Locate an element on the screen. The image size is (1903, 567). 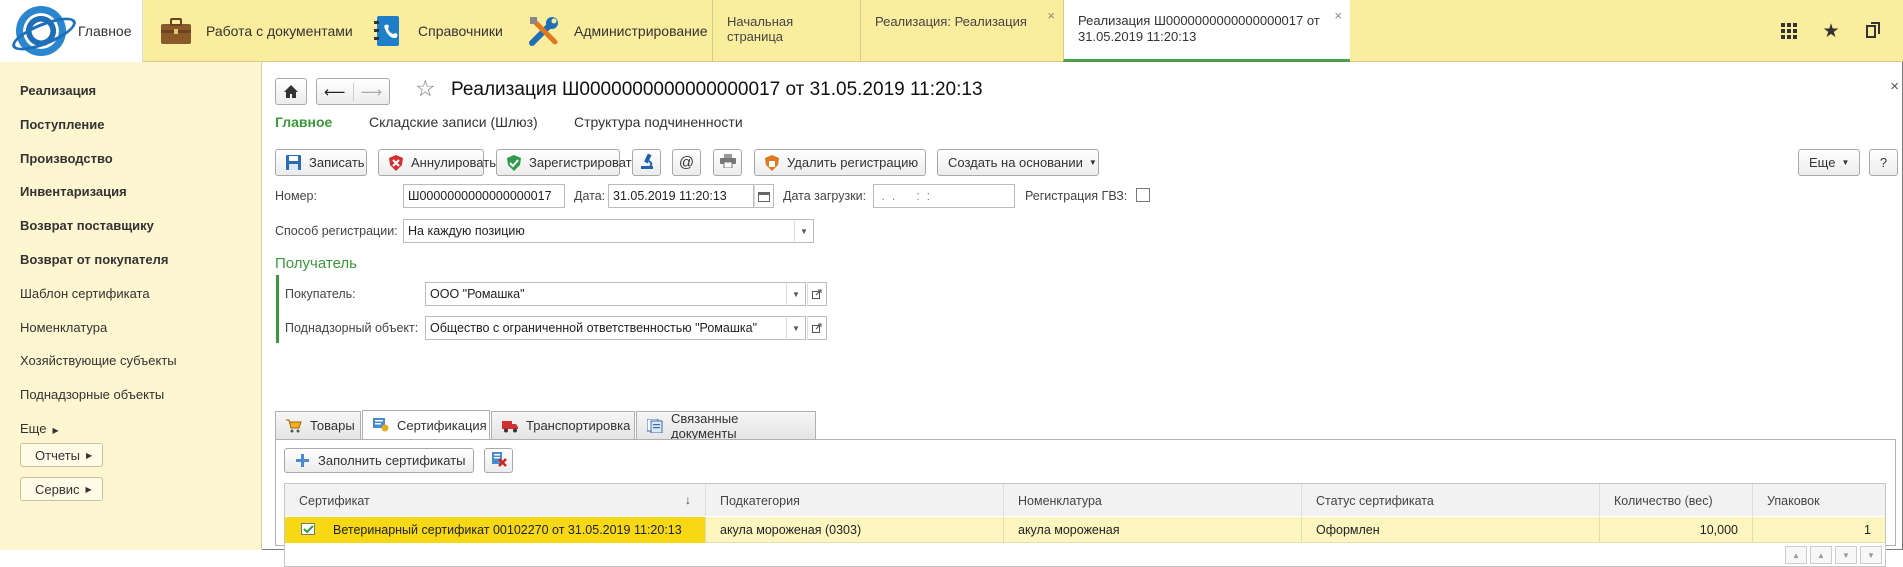
print-button is located at coordinates (727, 162).